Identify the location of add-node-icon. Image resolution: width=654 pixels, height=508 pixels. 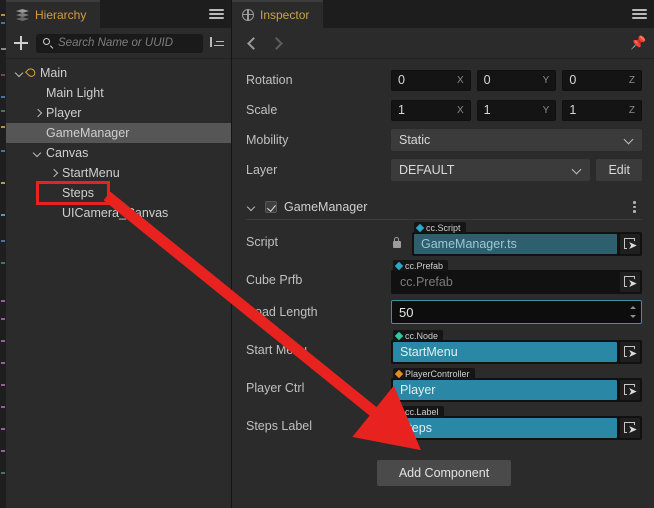
(21, 43).